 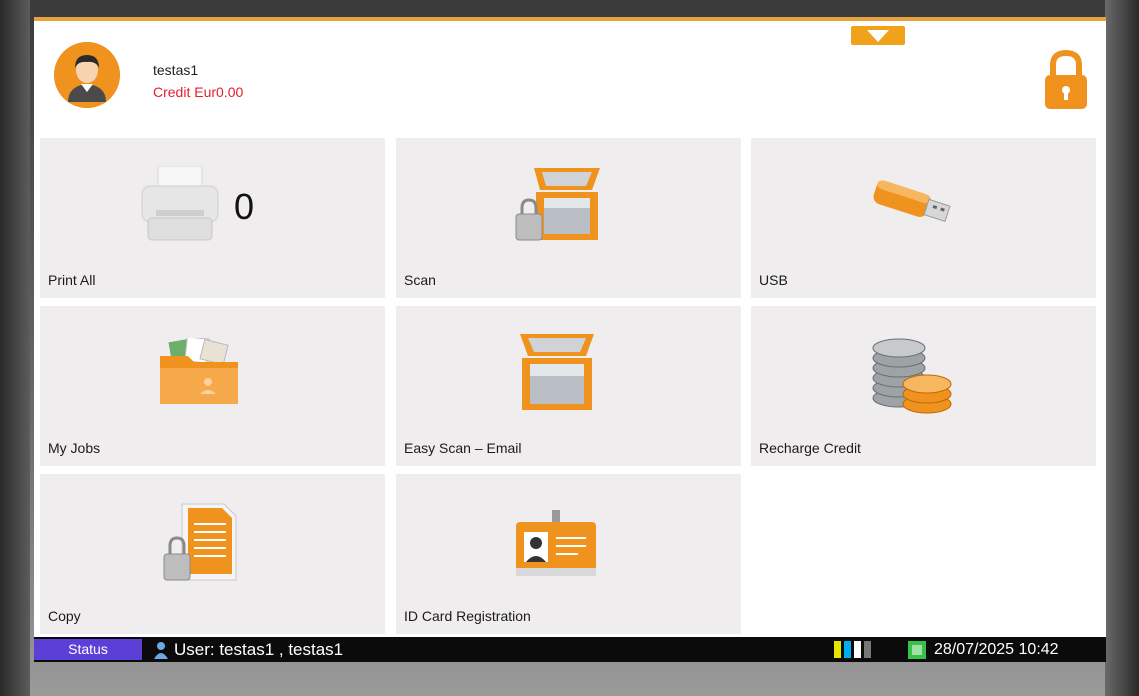 What do you see at coordinates (559, 206) in the screenshot?
I see `scanner-lock-icon` at bounding box center [559, 206].